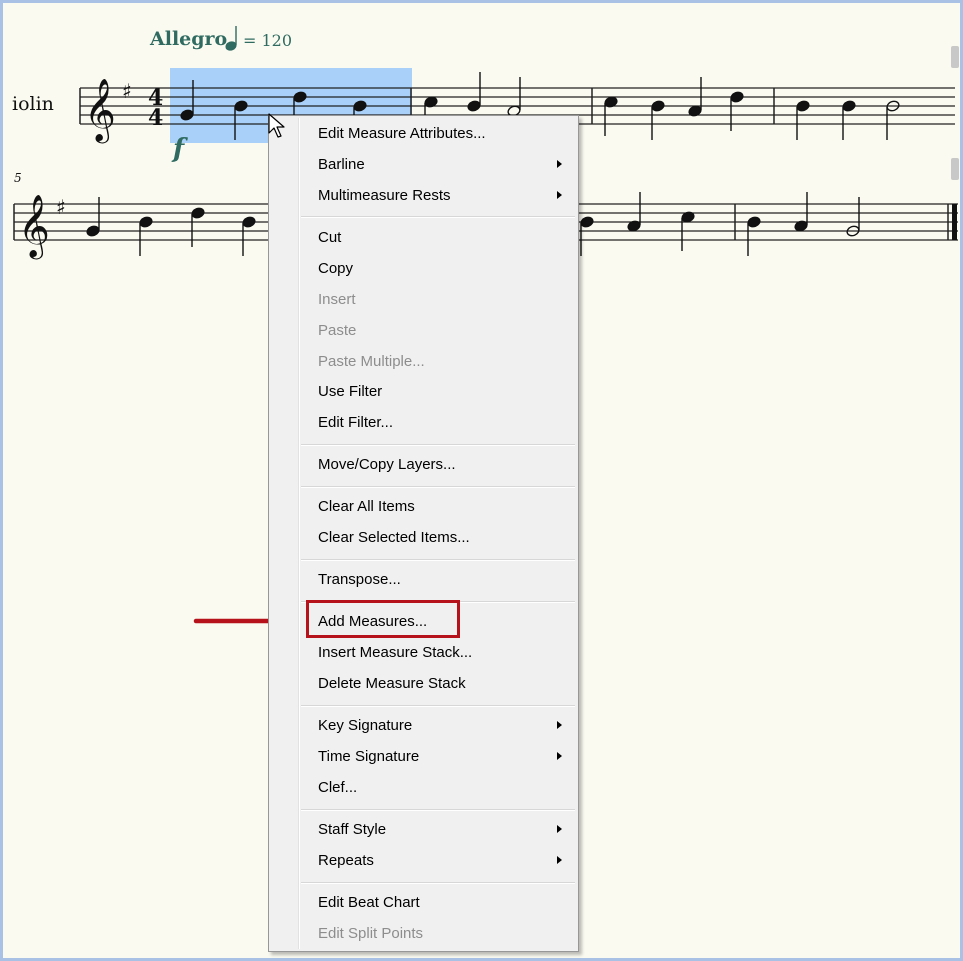  What do you see at coordinates (33, 104) in the screenshot?
I see `instrument-name: iolin` at bounding box center [33, 104].